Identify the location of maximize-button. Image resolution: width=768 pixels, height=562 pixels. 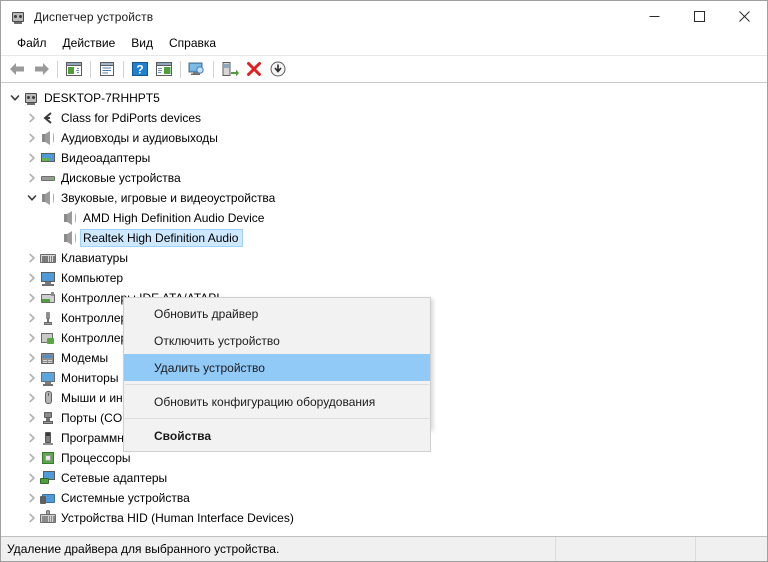
(699, 16).